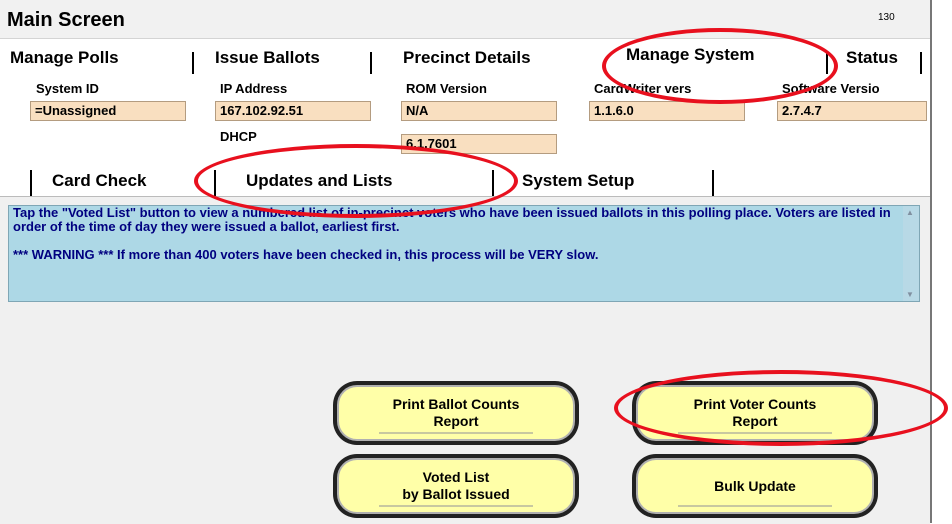 The image size is (952, 524). I want to click on voted-list-button: Voted List by Ballot Issued, so click(456, 486).